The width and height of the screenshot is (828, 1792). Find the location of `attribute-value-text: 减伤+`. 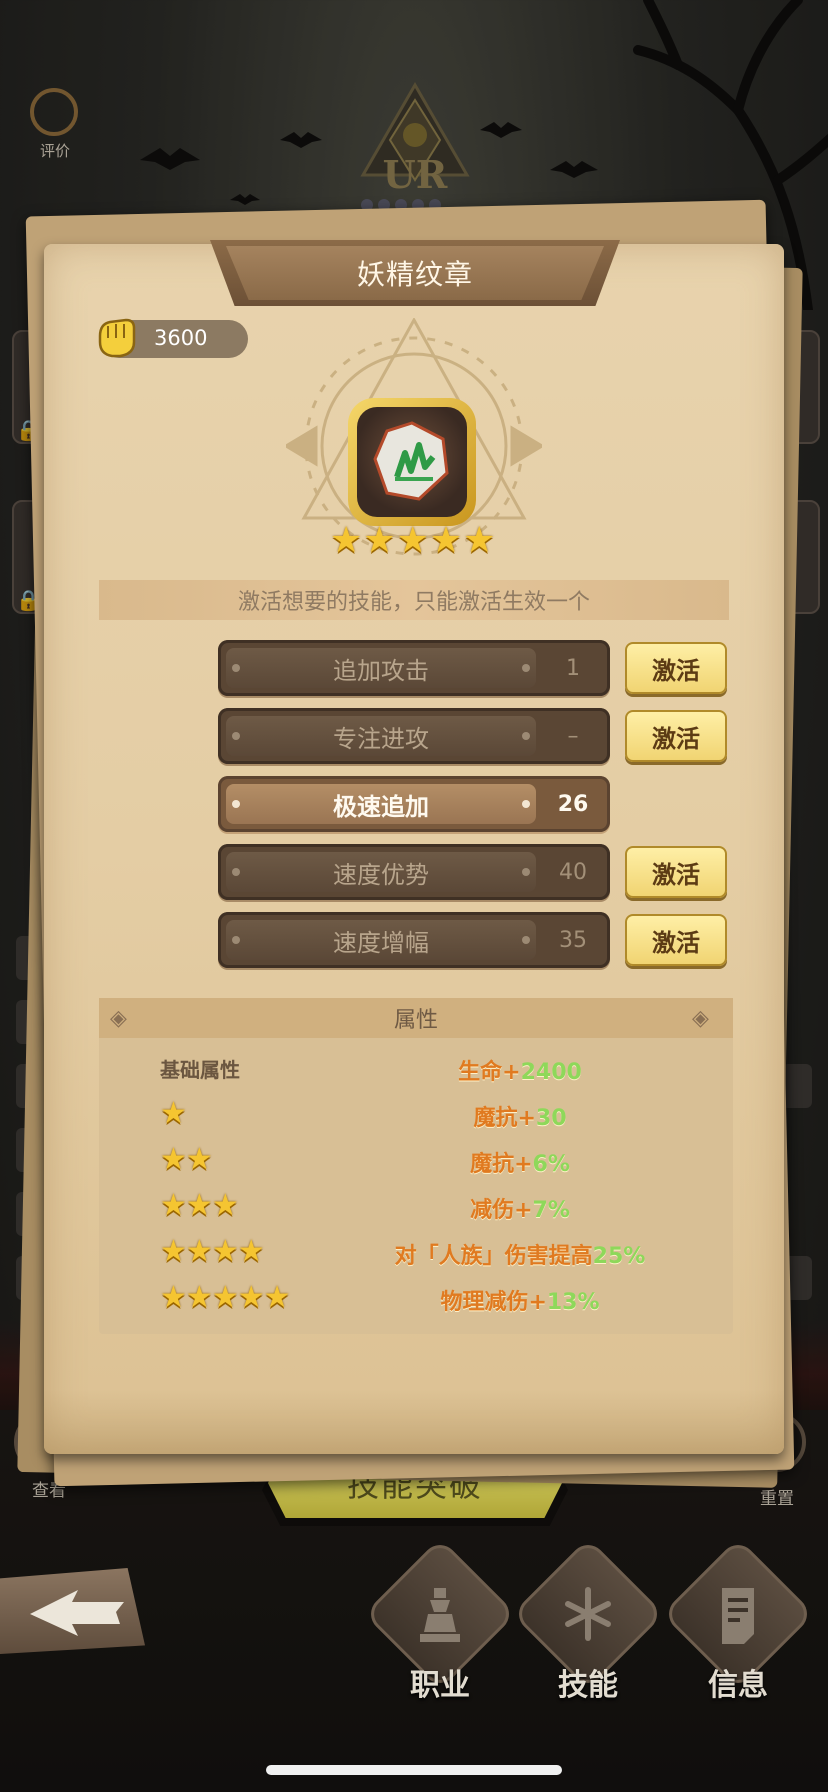

attribute-value-text: 减伤+ is located at coordinates (501, 1210).